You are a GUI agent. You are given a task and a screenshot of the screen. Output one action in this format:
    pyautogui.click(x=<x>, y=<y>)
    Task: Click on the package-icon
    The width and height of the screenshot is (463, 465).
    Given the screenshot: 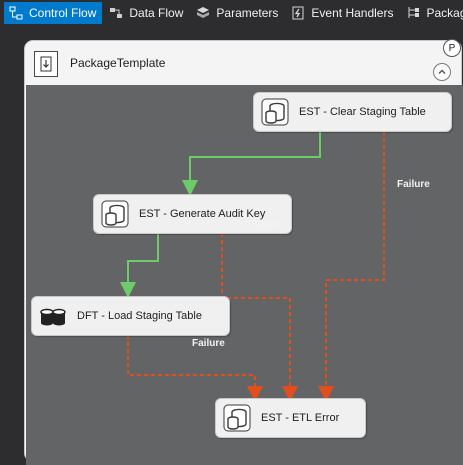 What is the action you would take?
    pyautogui.click(x=46, y=64)
    